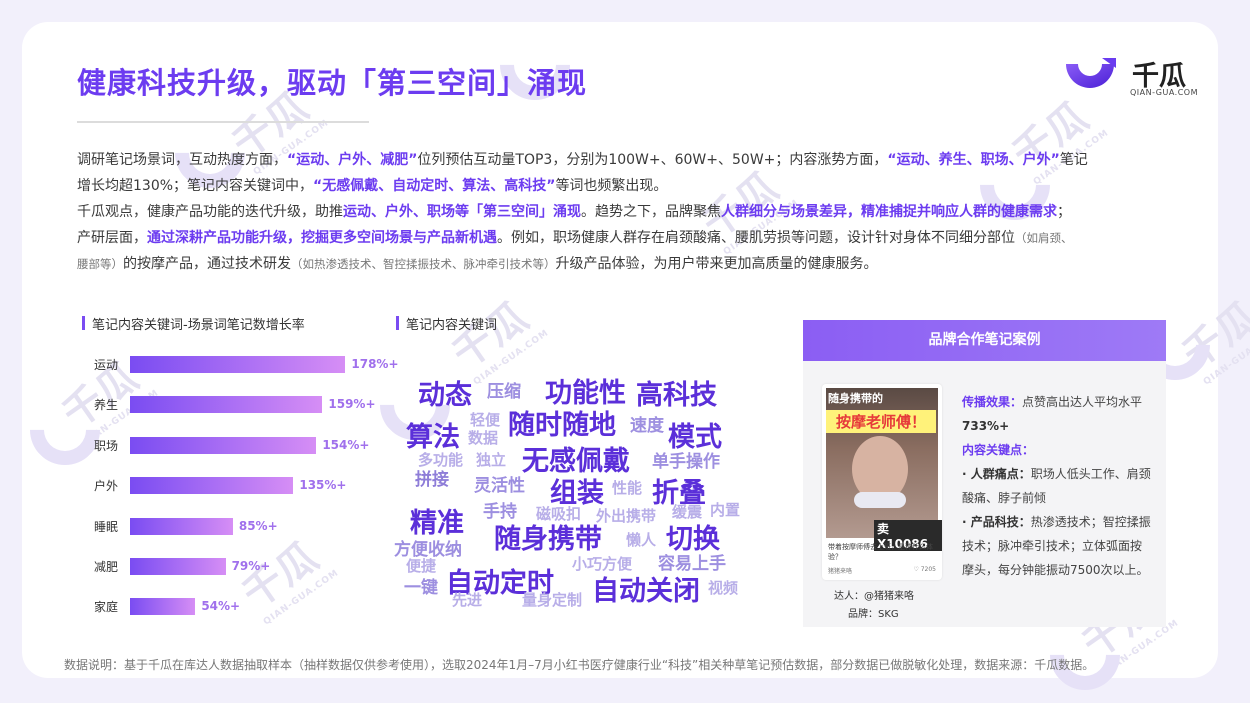  What do you see at coordinates (626, 516) in the screenshot?
I see `cloud-word: 外出携带` at bounding box center [626, 516].